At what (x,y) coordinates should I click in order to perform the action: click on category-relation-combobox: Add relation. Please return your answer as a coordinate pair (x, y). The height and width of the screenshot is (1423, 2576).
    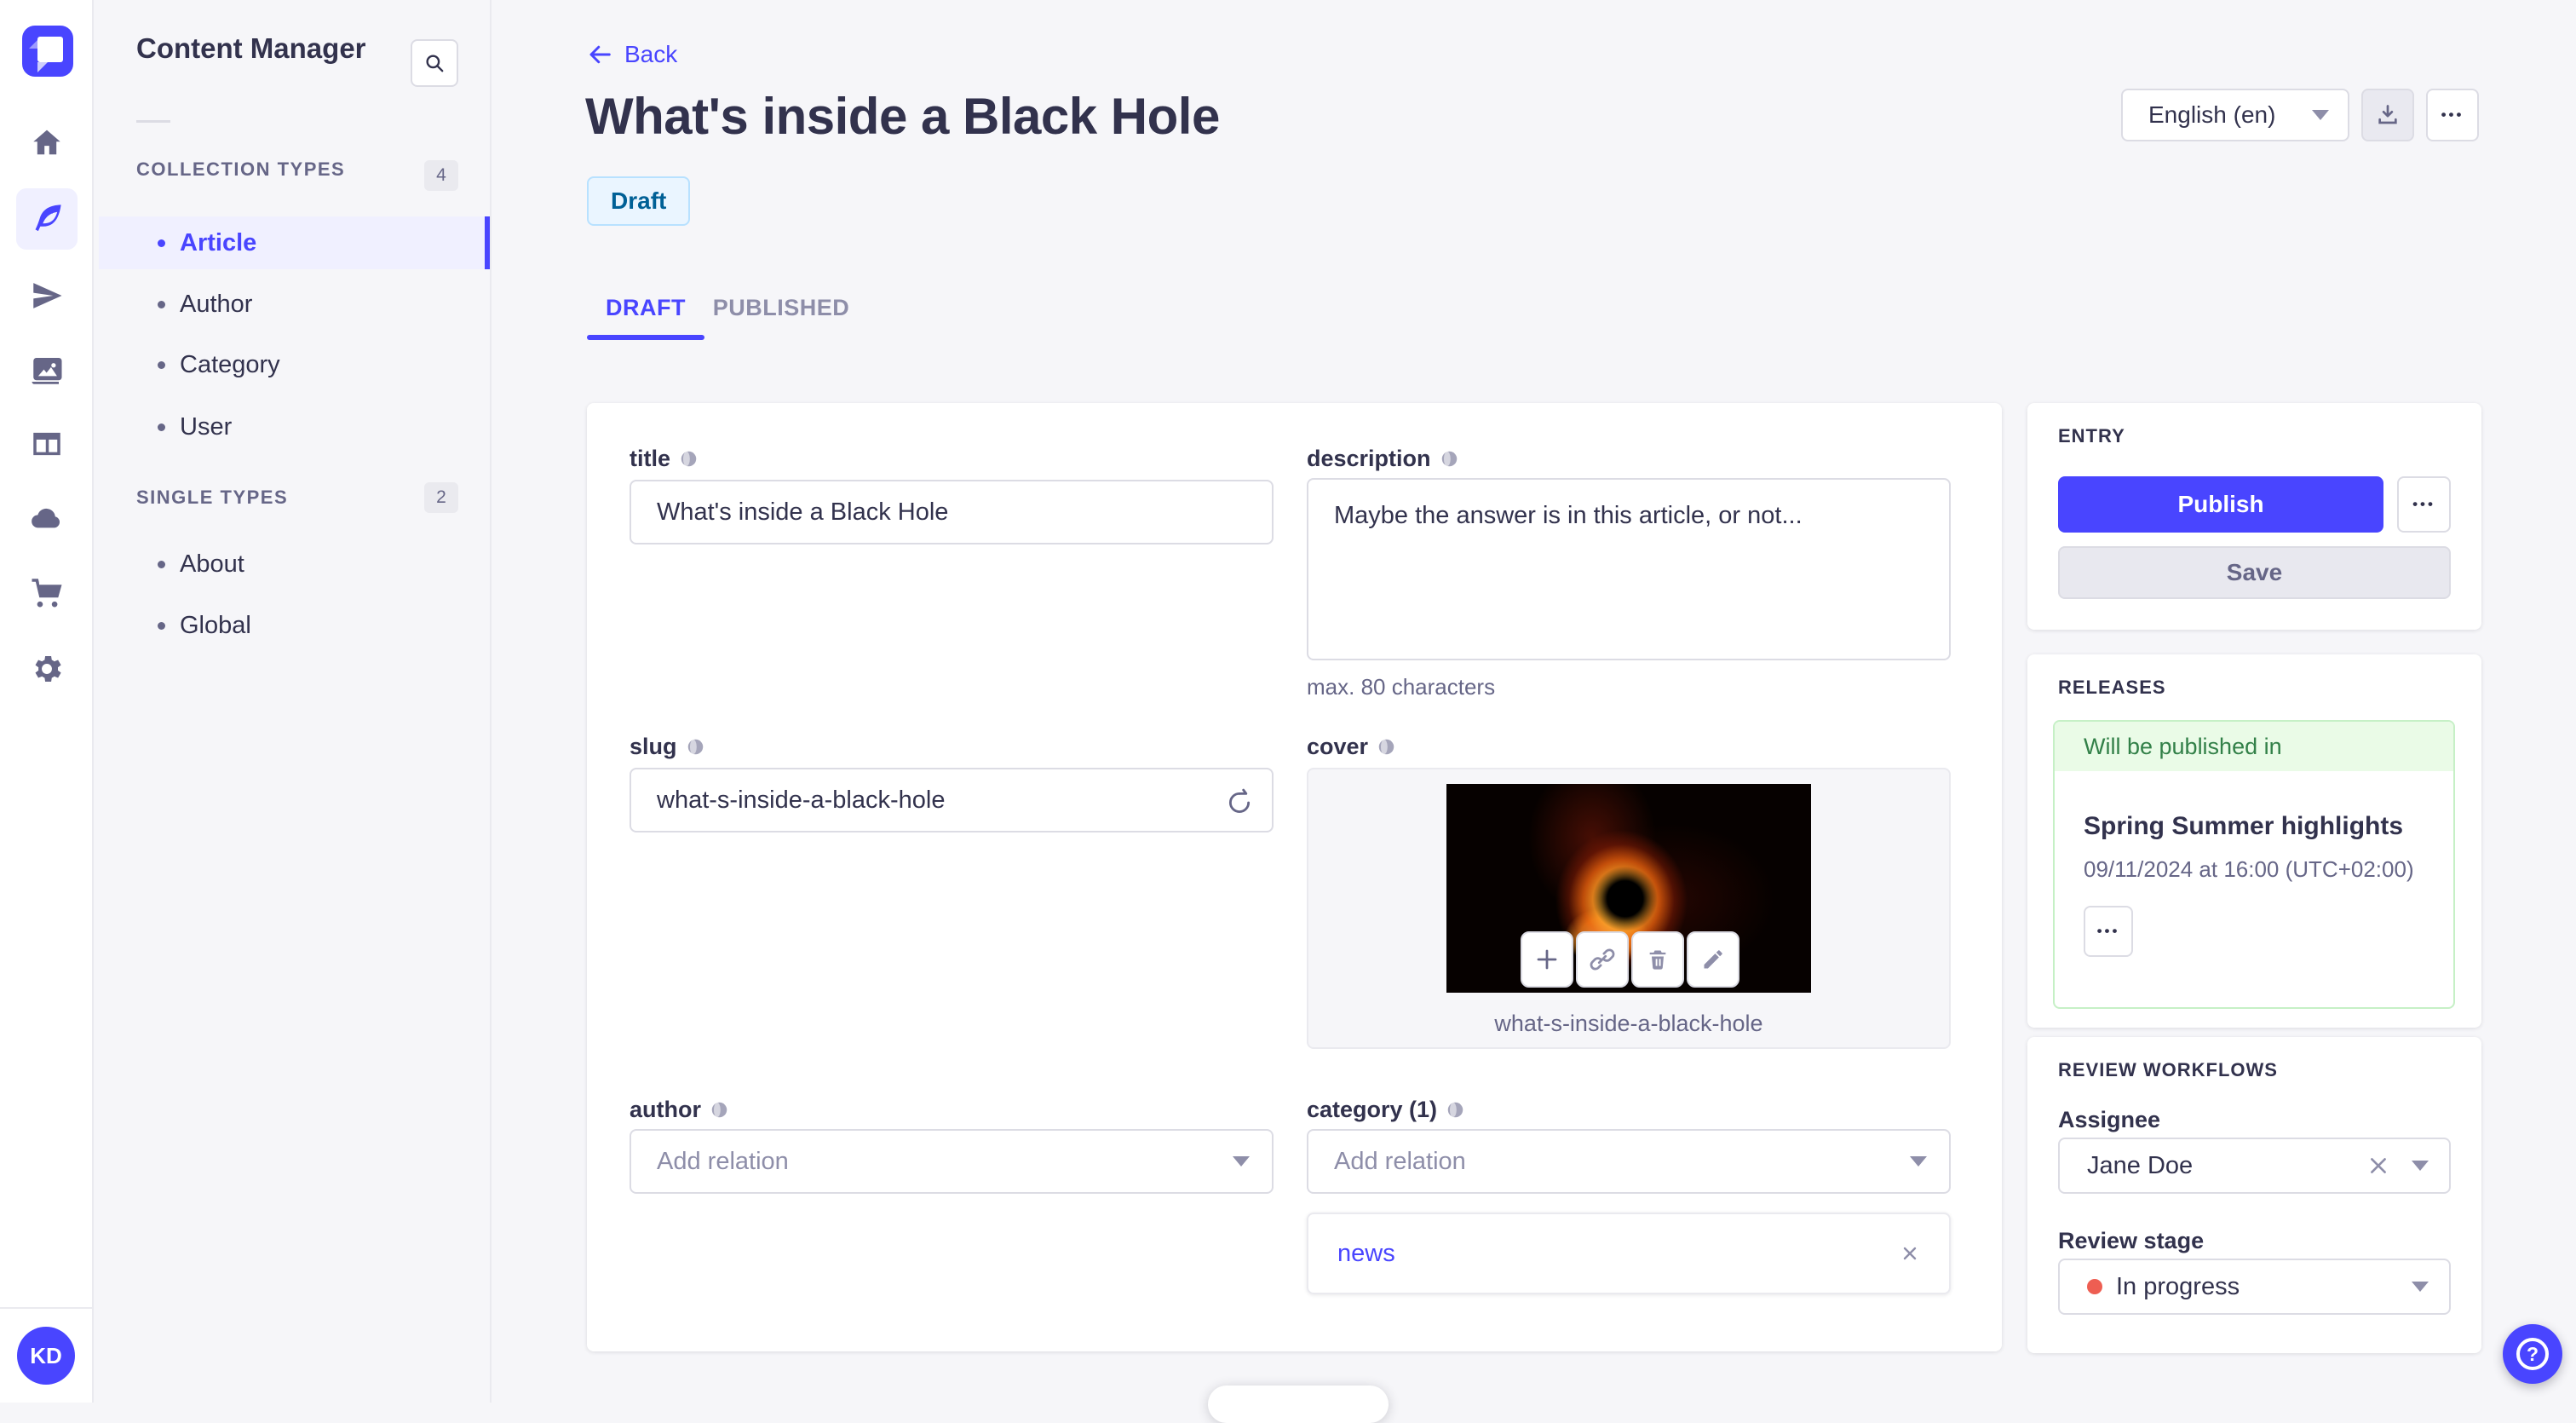
    Looking at the image, I should click on (1629, 1161).